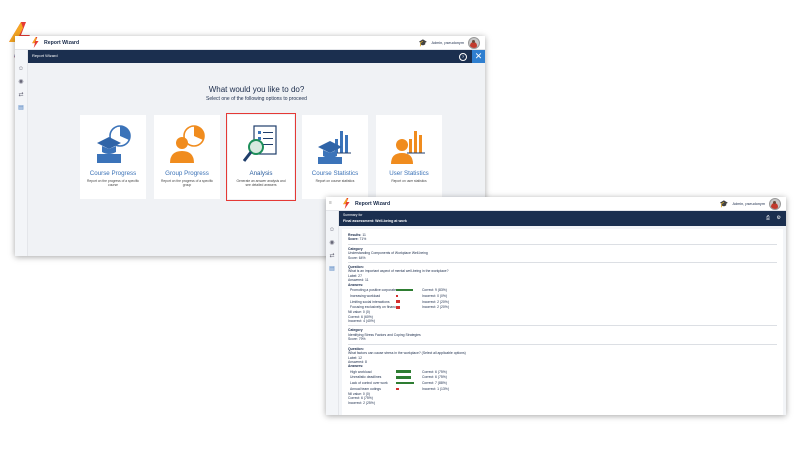 Image resolution: width=800 pixels, height=450 pixels. I want to click on user-statistics-icon, so click(408, 147).